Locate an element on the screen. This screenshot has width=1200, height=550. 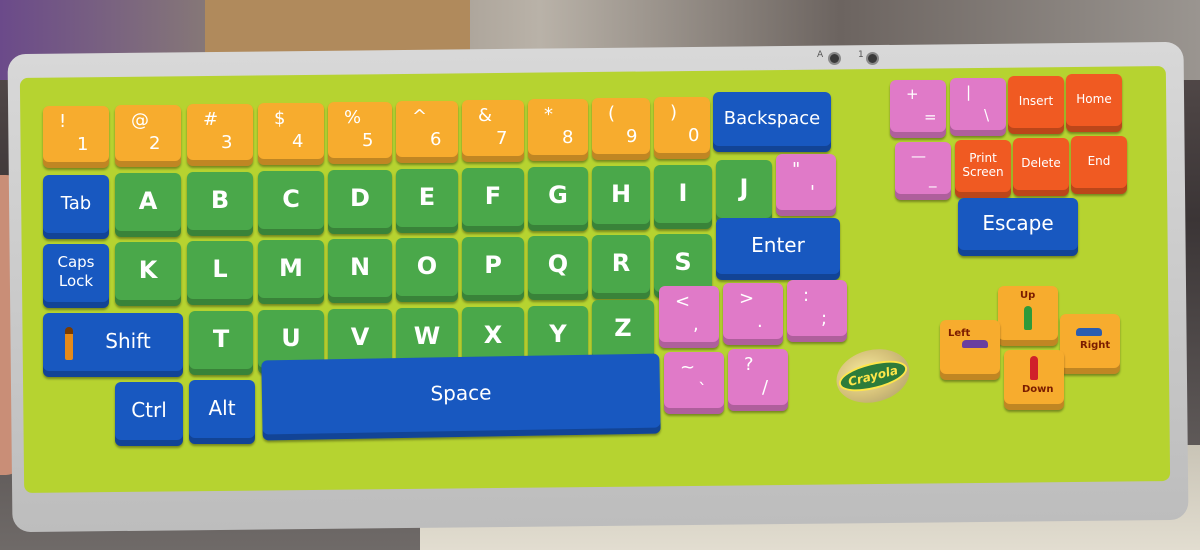
key-o: O is located at coordinates (427, 270).